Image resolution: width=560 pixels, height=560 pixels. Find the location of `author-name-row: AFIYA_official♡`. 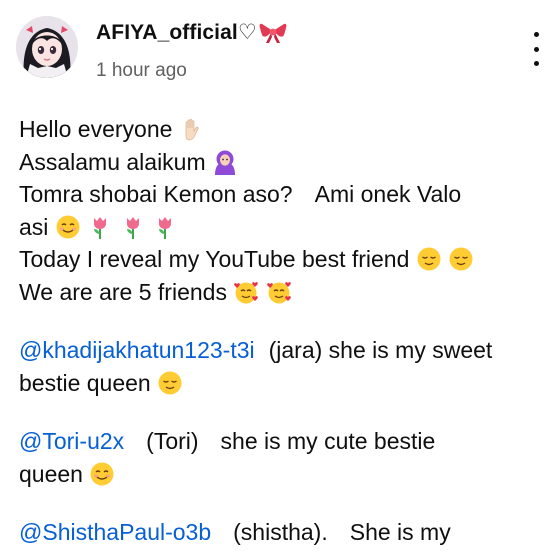

author-name-row: AFIYA_official♡ is located at coordinates (191, 32).